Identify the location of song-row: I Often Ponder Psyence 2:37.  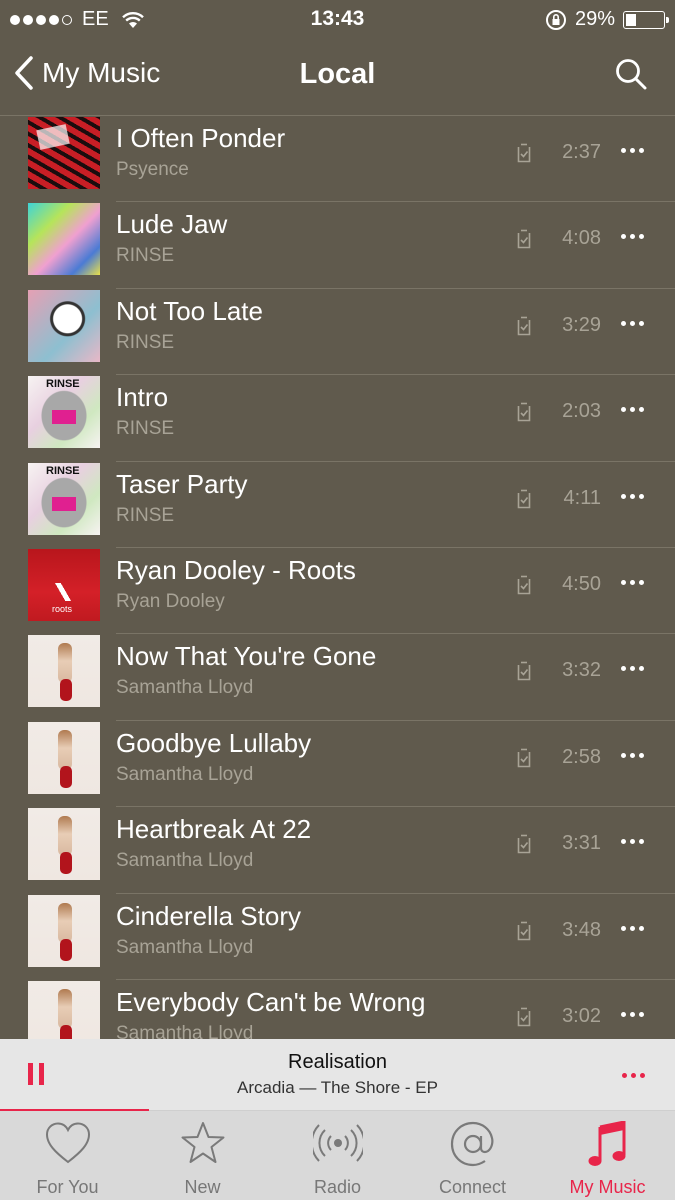
(337, 159).